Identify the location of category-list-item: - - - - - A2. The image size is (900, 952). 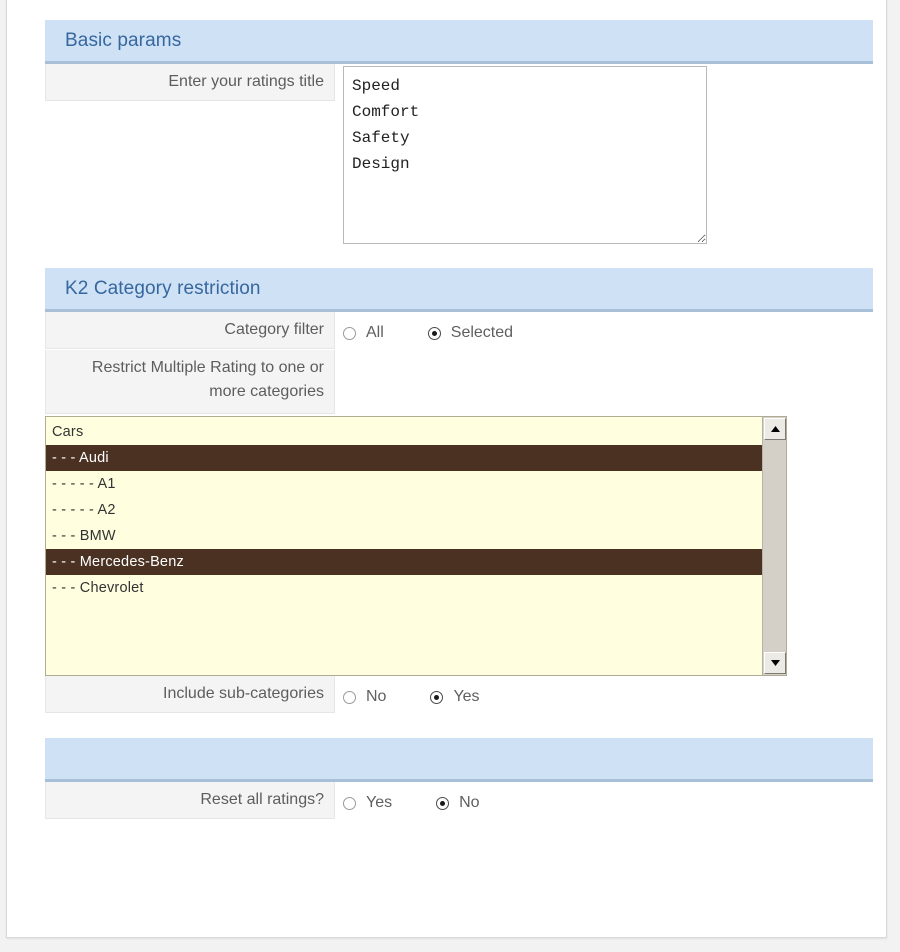
(404, 510).